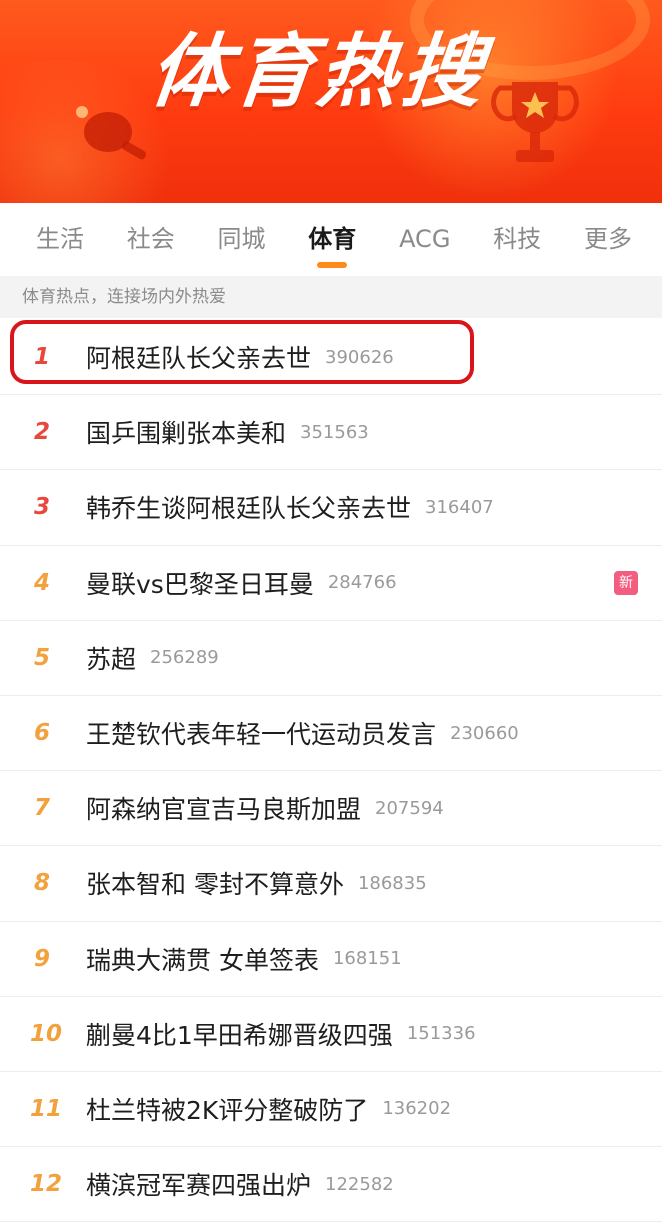  Describe the element at coordinates (186, 434) in the screenshot. I see `item-title: 国乒围剿张本美和` at that location.